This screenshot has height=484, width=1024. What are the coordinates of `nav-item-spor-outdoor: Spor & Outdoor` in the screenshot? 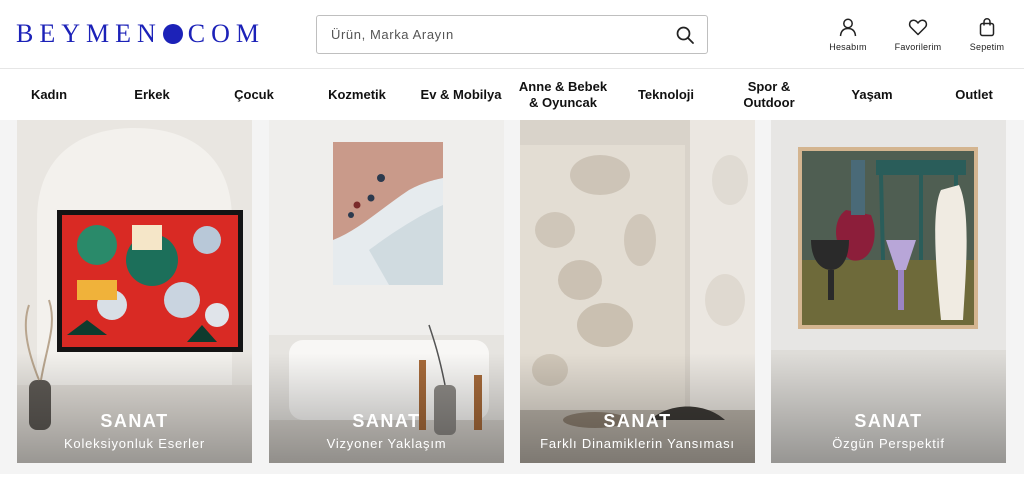 It's located at (769, 95).